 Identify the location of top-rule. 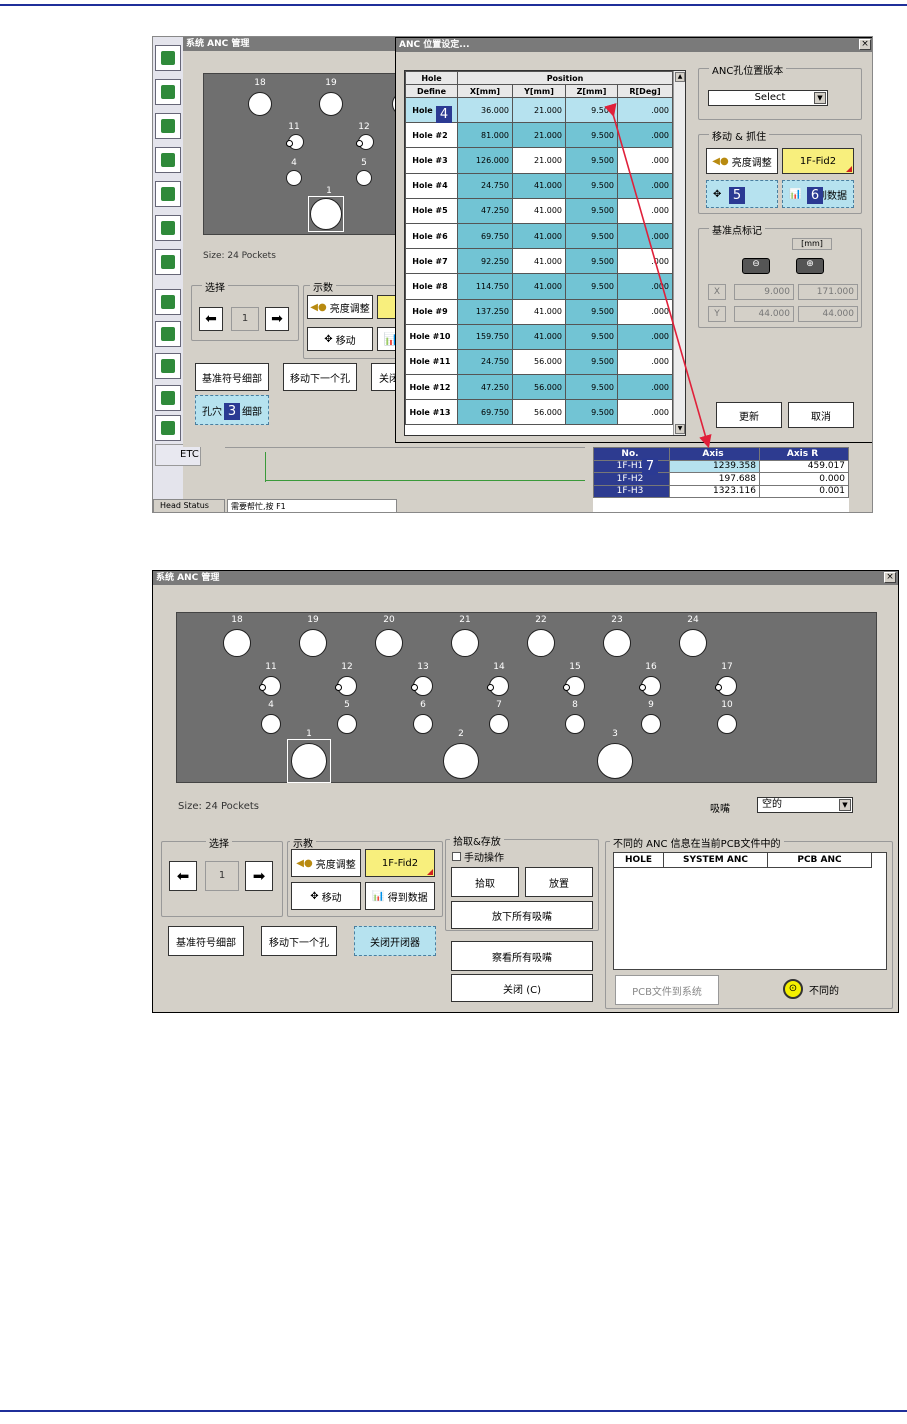
(453, 5).